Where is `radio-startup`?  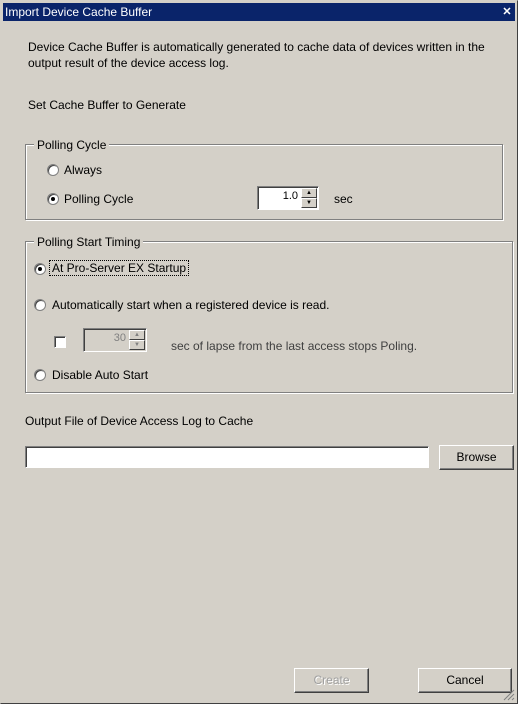
radio-startup is located at coordinates (40, 269).